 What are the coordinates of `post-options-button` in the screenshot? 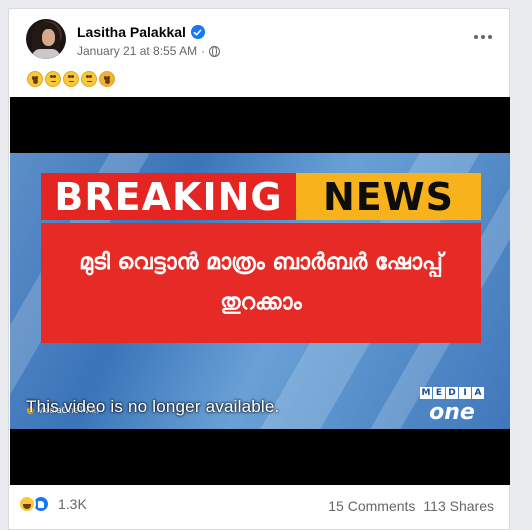 It's located at (483, 37).